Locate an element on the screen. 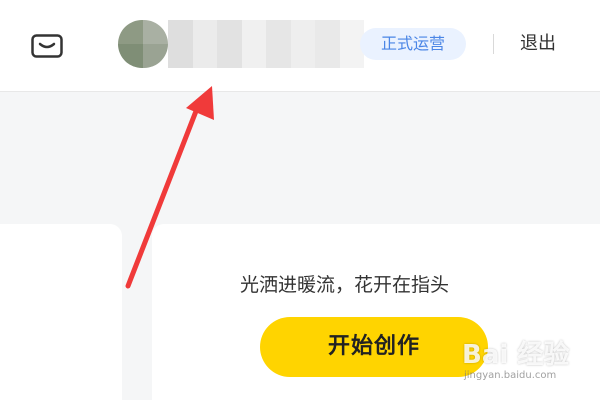 The image size is (600, 400). slogan-text: 光洒进暖流，花开在指头 is located at coordinates (345, 285).